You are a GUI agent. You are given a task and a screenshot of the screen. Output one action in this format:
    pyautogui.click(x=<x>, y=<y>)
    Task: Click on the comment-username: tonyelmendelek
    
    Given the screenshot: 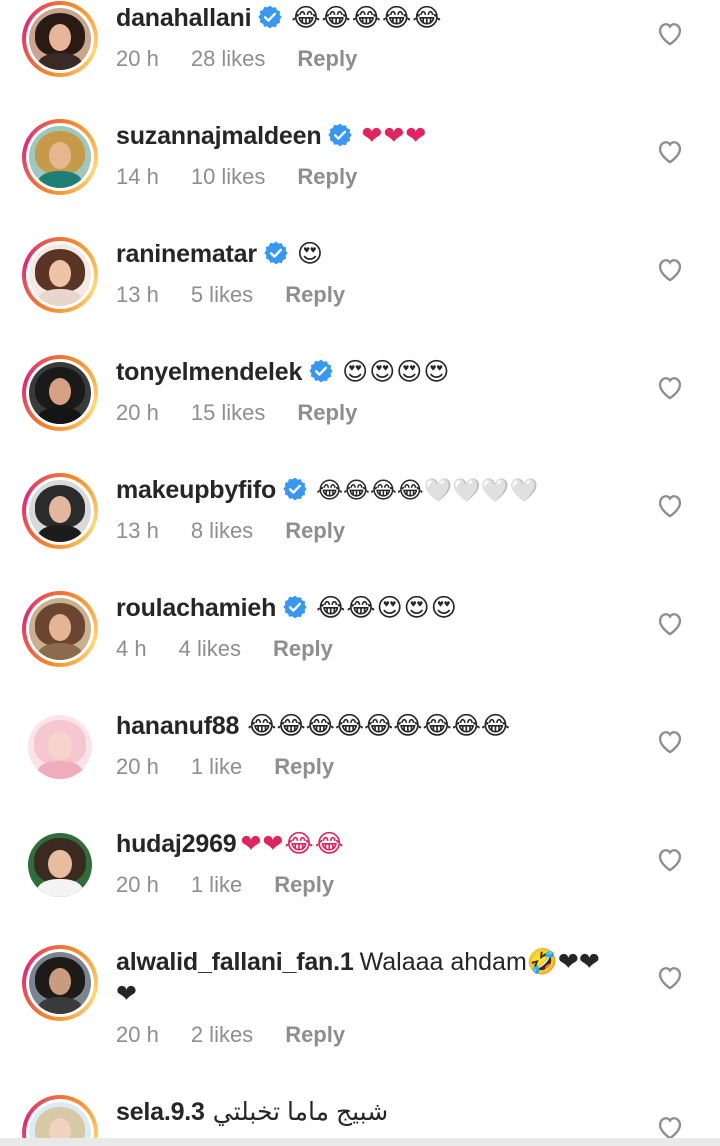 What is the action you would take?
    pyautogui.click(x=209, y=372)
    